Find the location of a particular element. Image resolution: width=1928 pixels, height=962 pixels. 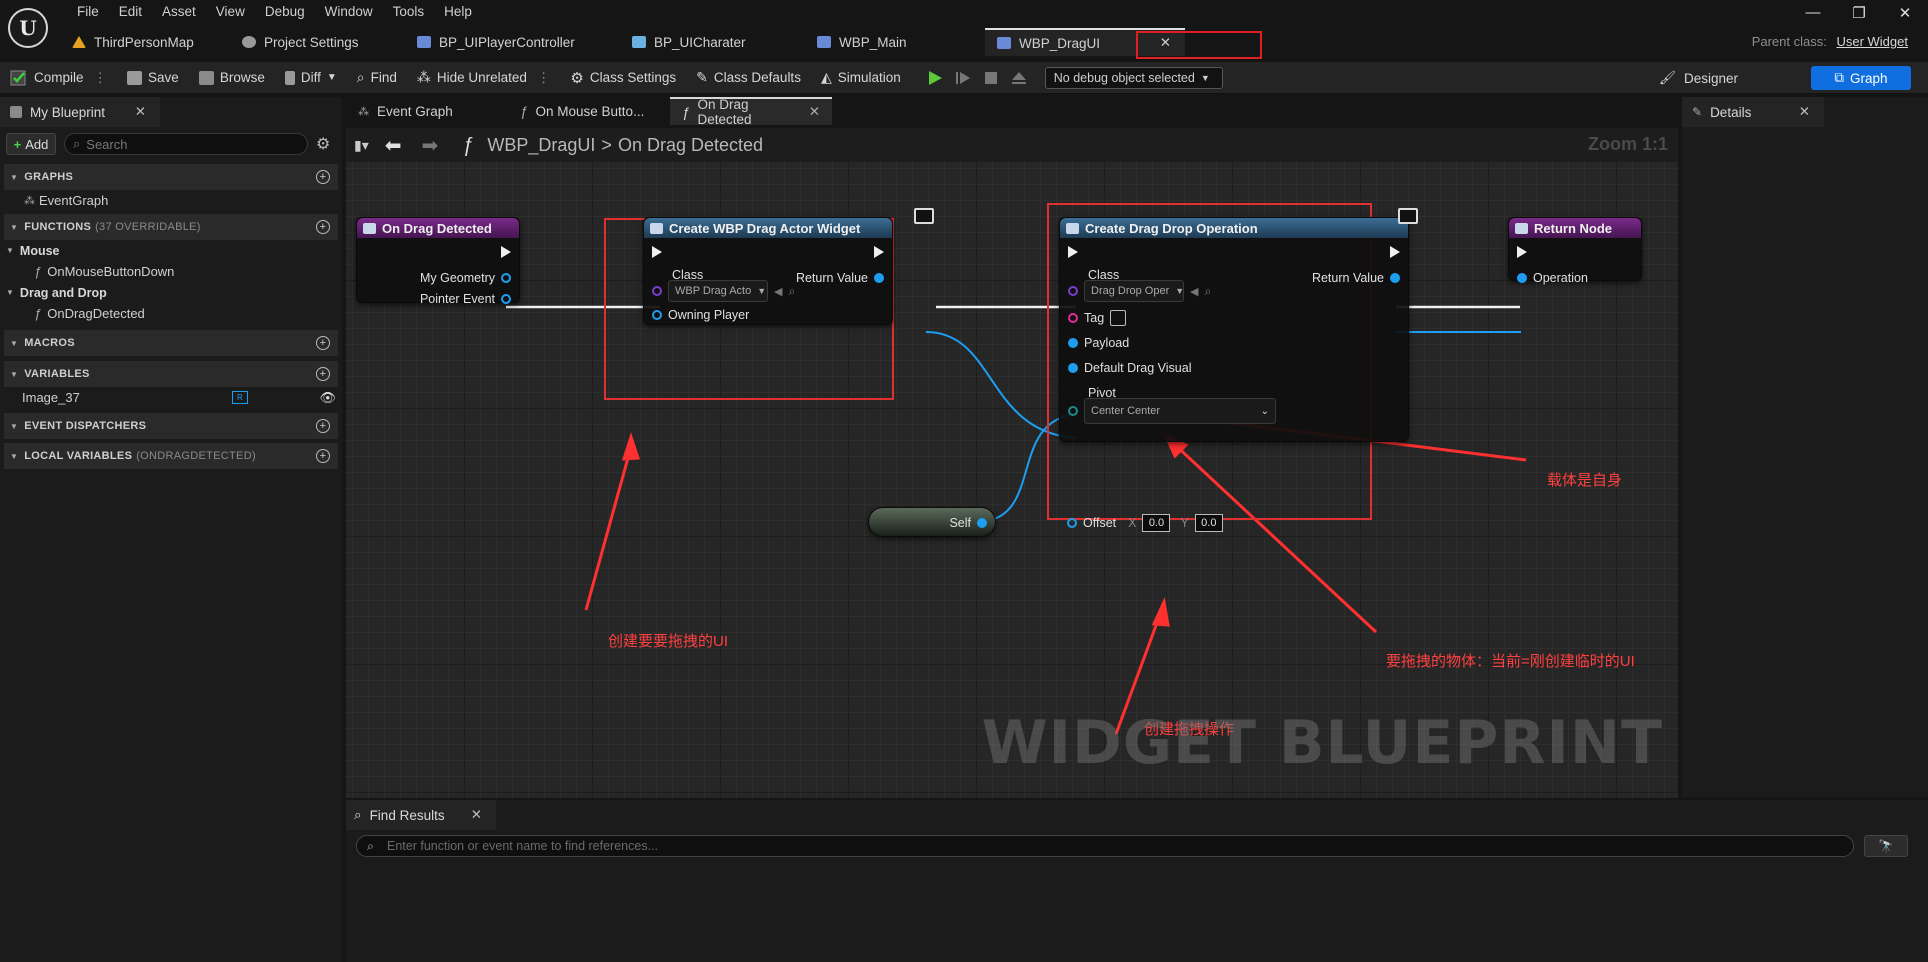

menu-file: File is located at coordinates (88, 11).